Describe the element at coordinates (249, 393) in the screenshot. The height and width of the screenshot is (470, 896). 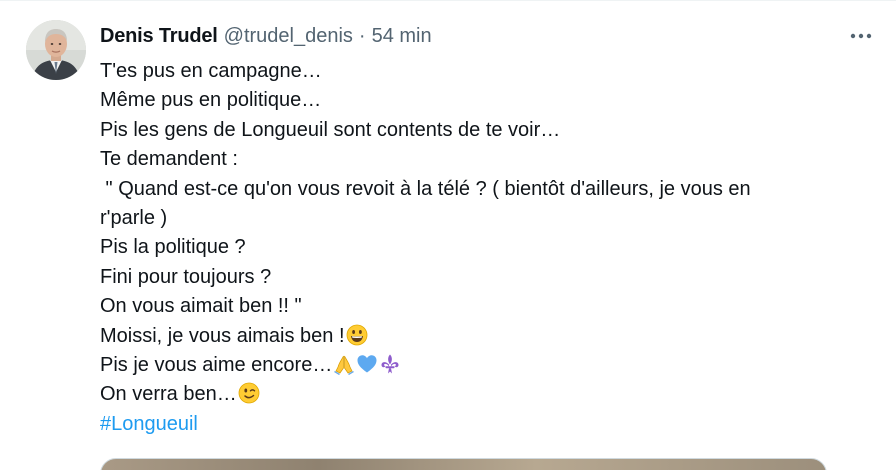
I see `winking-face-emoji` at that location.